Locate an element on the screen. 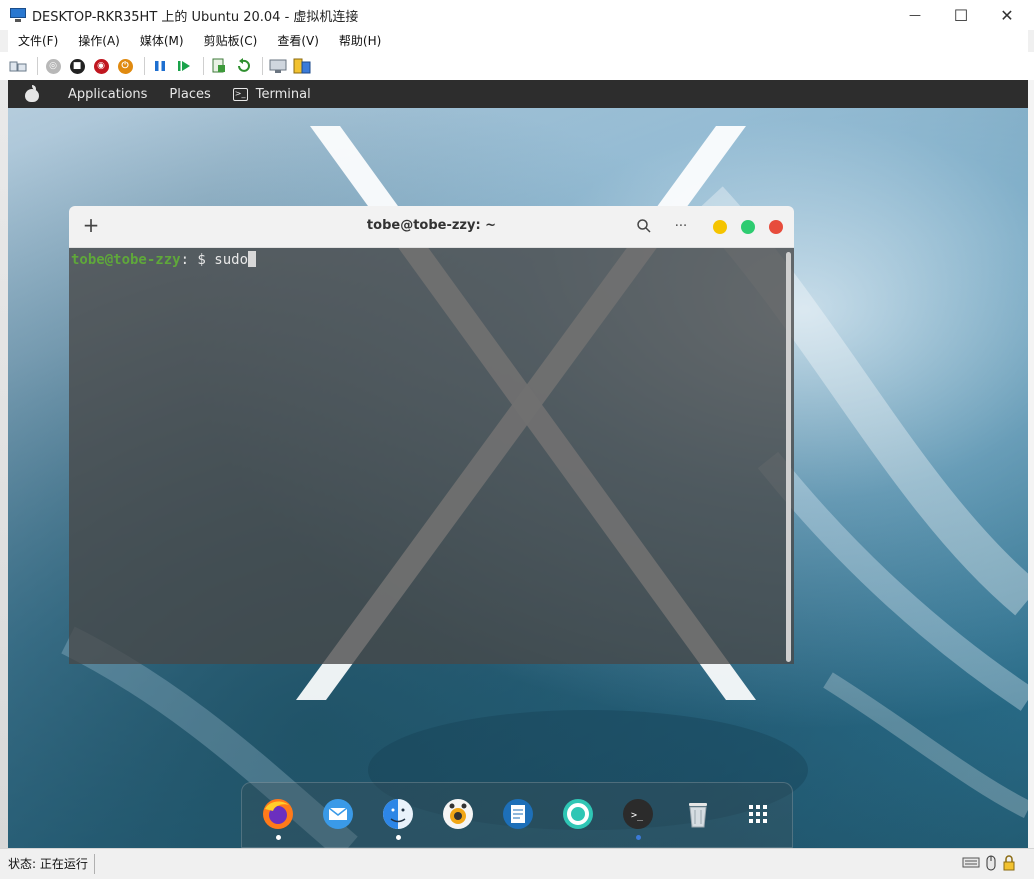 This screenshot has width=1034, height=879. dock: >_ is located at coordinates (517, 815).